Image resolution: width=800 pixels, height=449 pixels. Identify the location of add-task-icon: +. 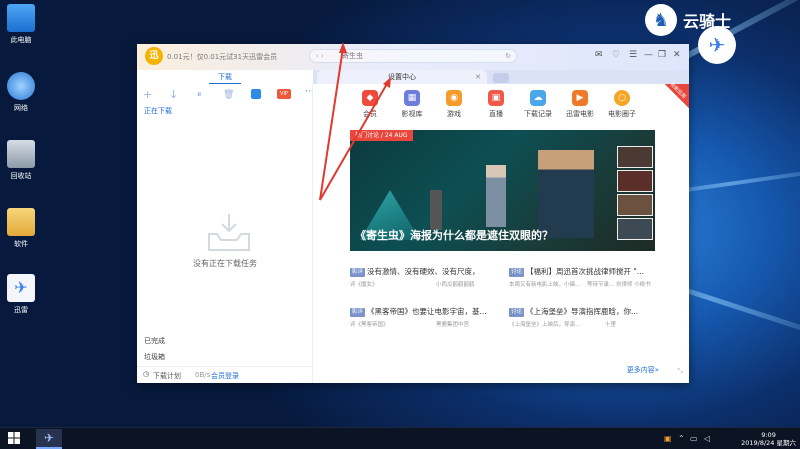
(147, 94).